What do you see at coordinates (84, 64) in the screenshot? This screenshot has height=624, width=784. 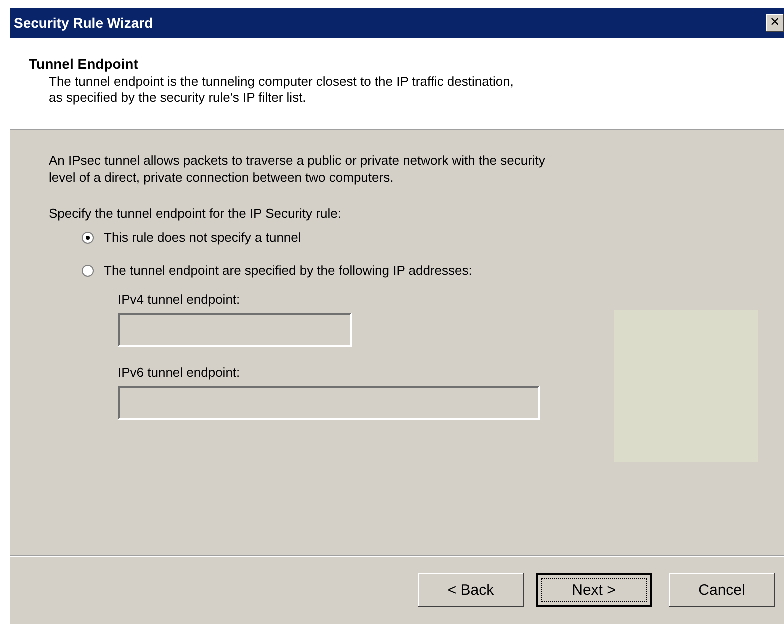 I see `page-title: Tunnel Endpoint` at bounding box center [84, 64].